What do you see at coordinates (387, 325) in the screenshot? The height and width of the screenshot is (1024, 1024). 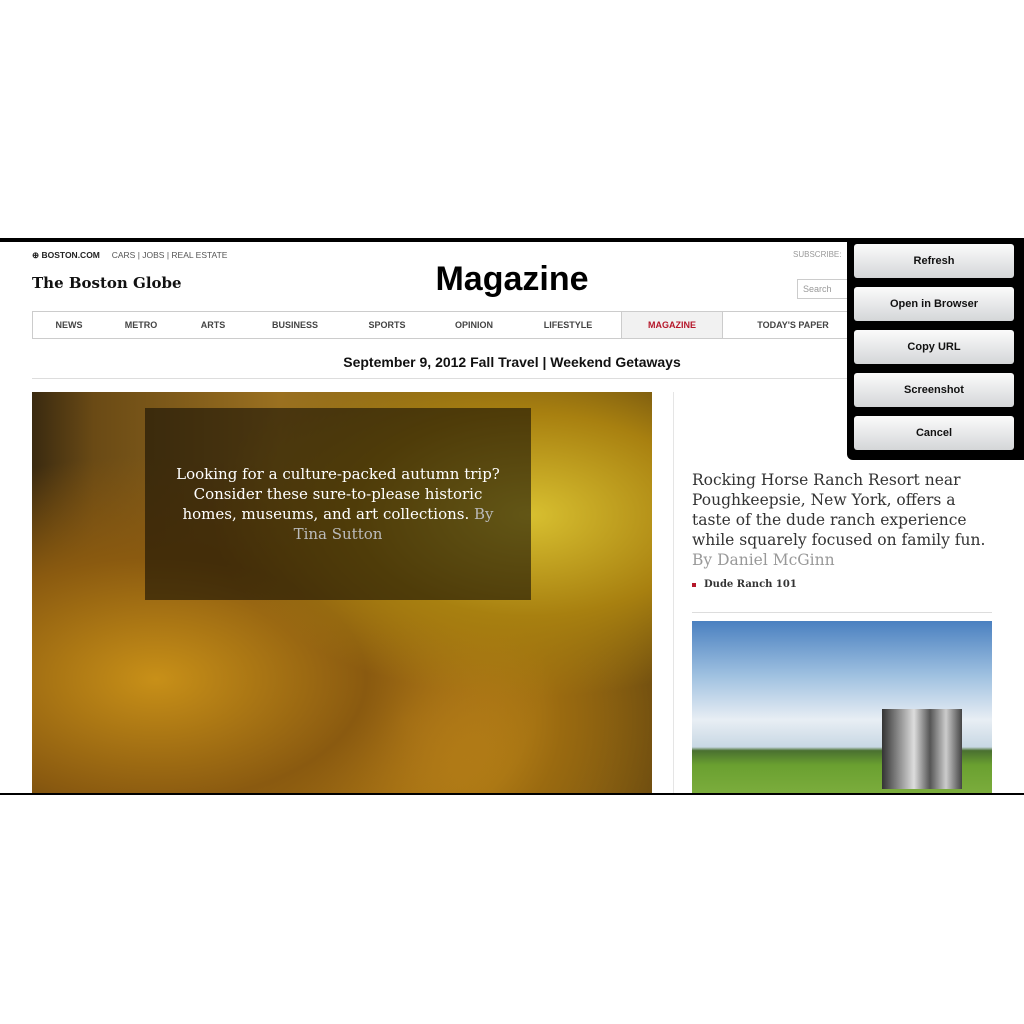 I see `nav-sports: SPORTS` at bounding box center [387, 325].